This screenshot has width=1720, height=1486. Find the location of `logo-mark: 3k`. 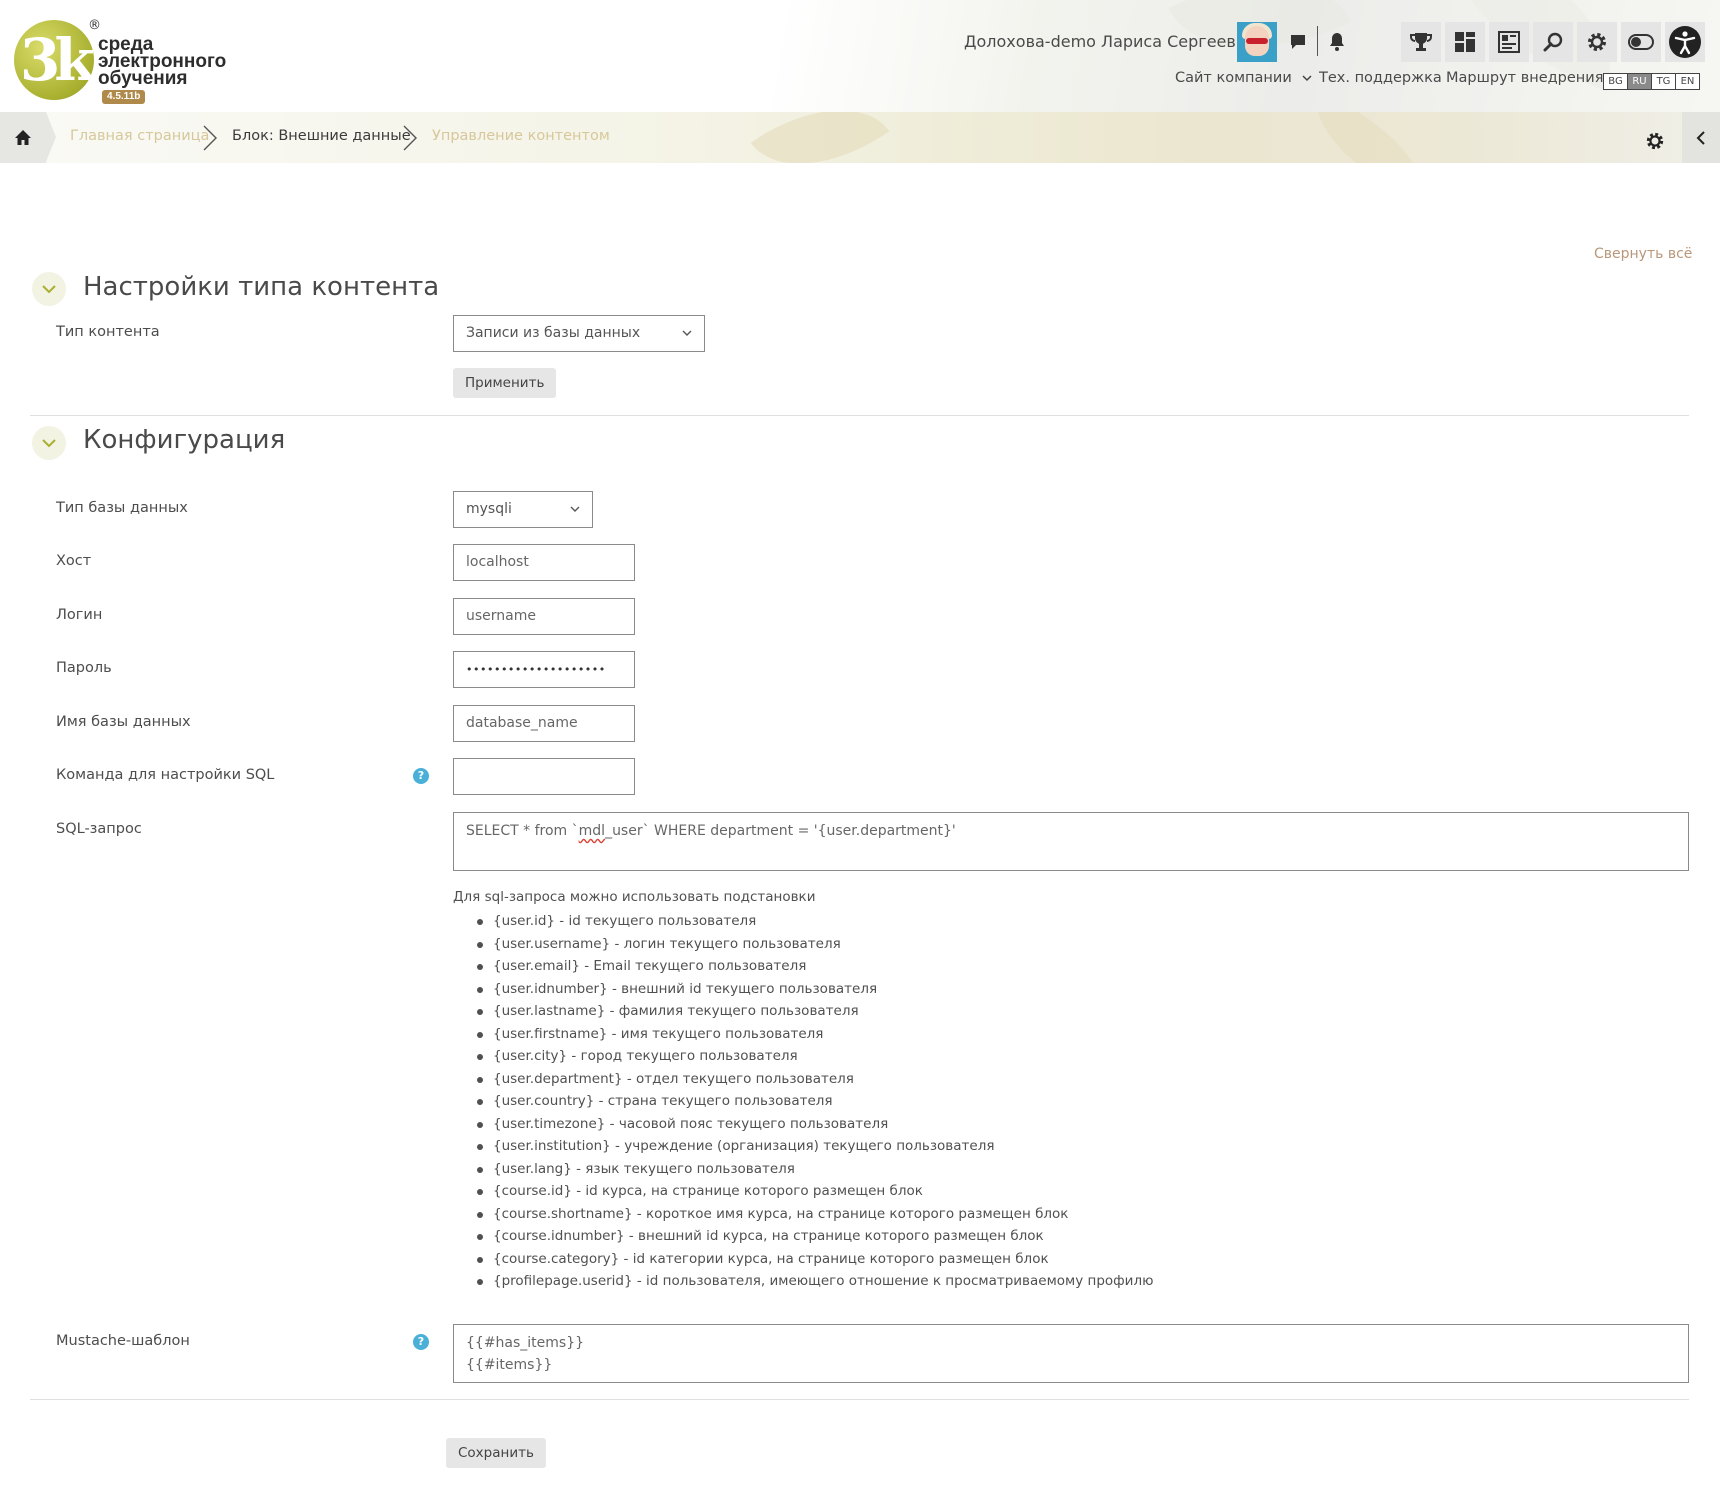

logo-mark: 3k is located at coordinates (57, 60).